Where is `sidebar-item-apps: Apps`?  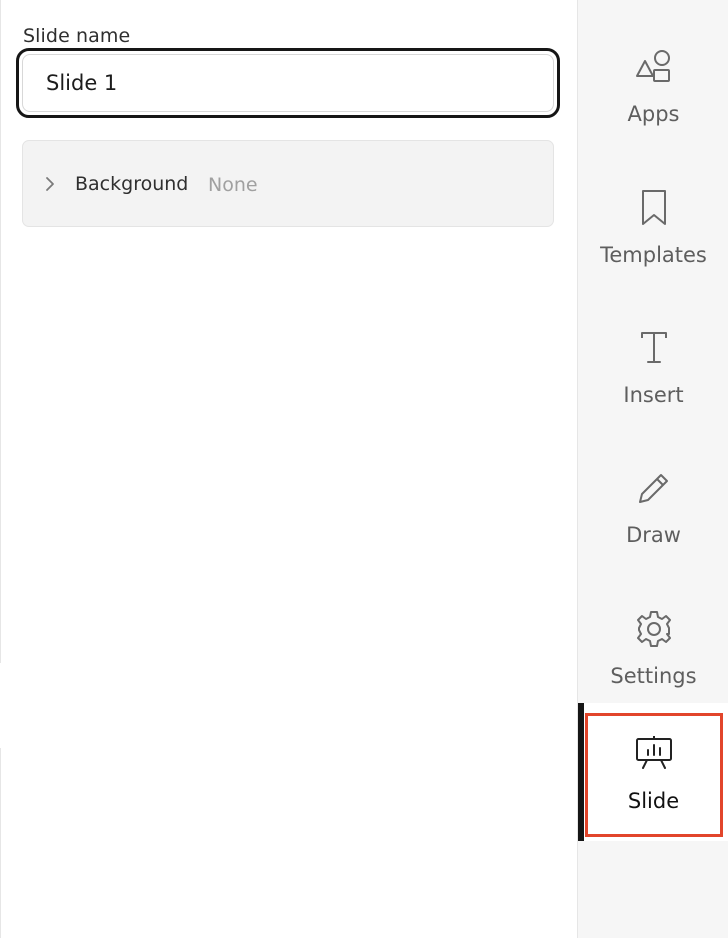 sidebar-item-apps: Apps is located at coordinates (653, 79).